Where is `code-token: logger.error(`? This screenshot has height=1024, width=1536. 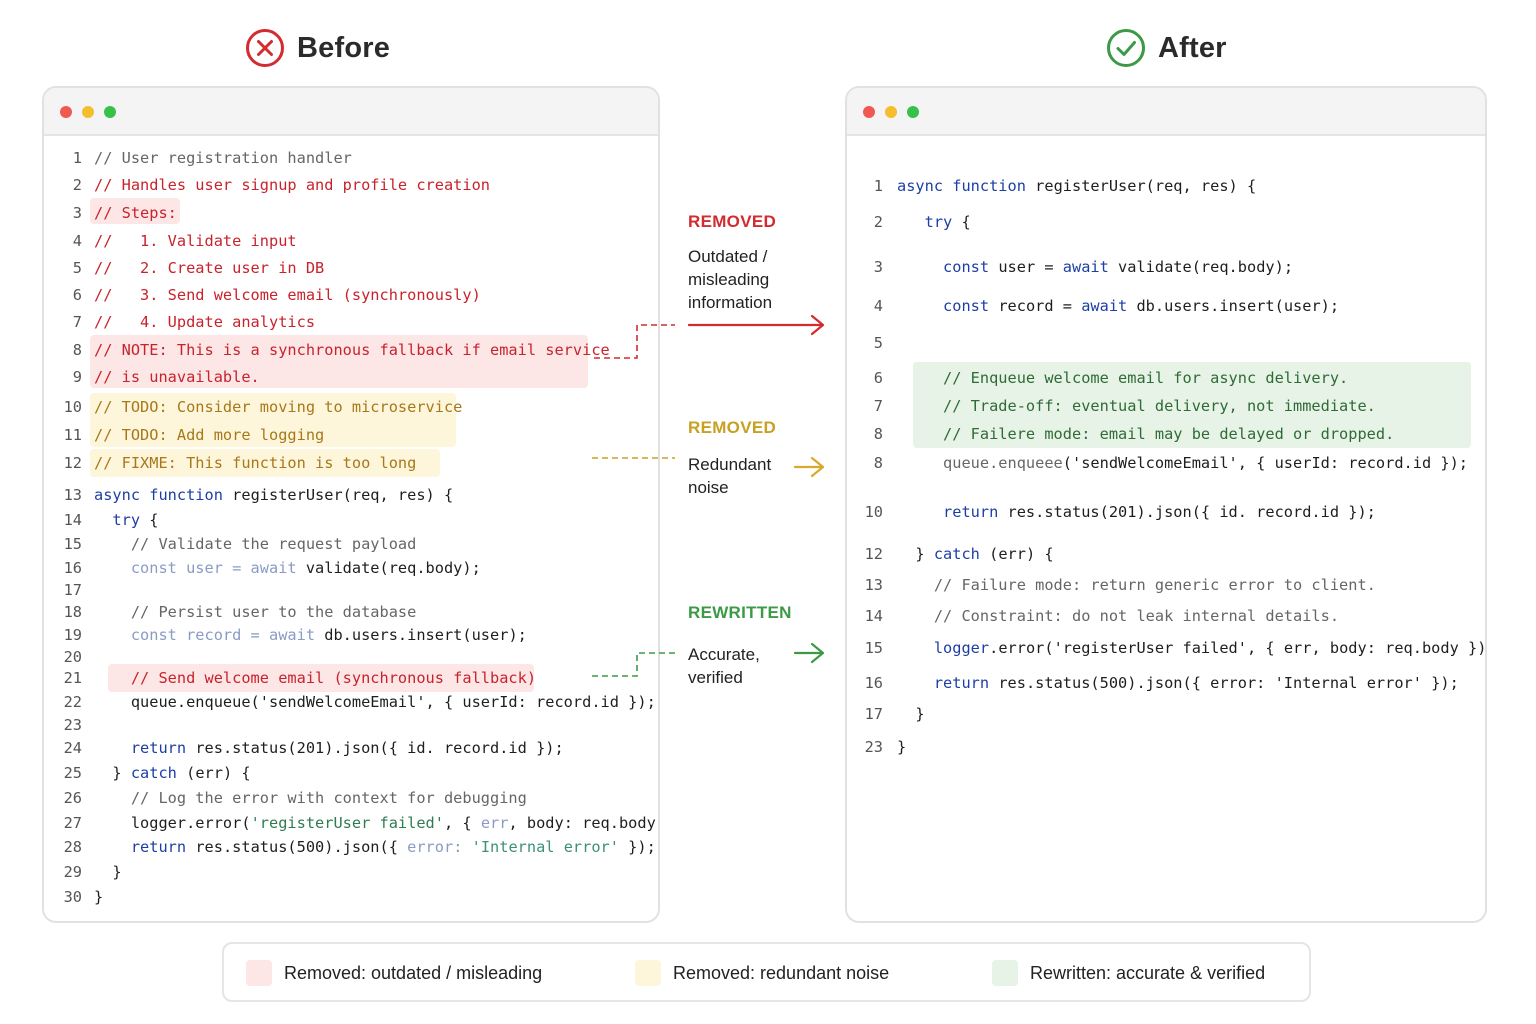
code-token: logger.error( is located at coordinates (172, 823).